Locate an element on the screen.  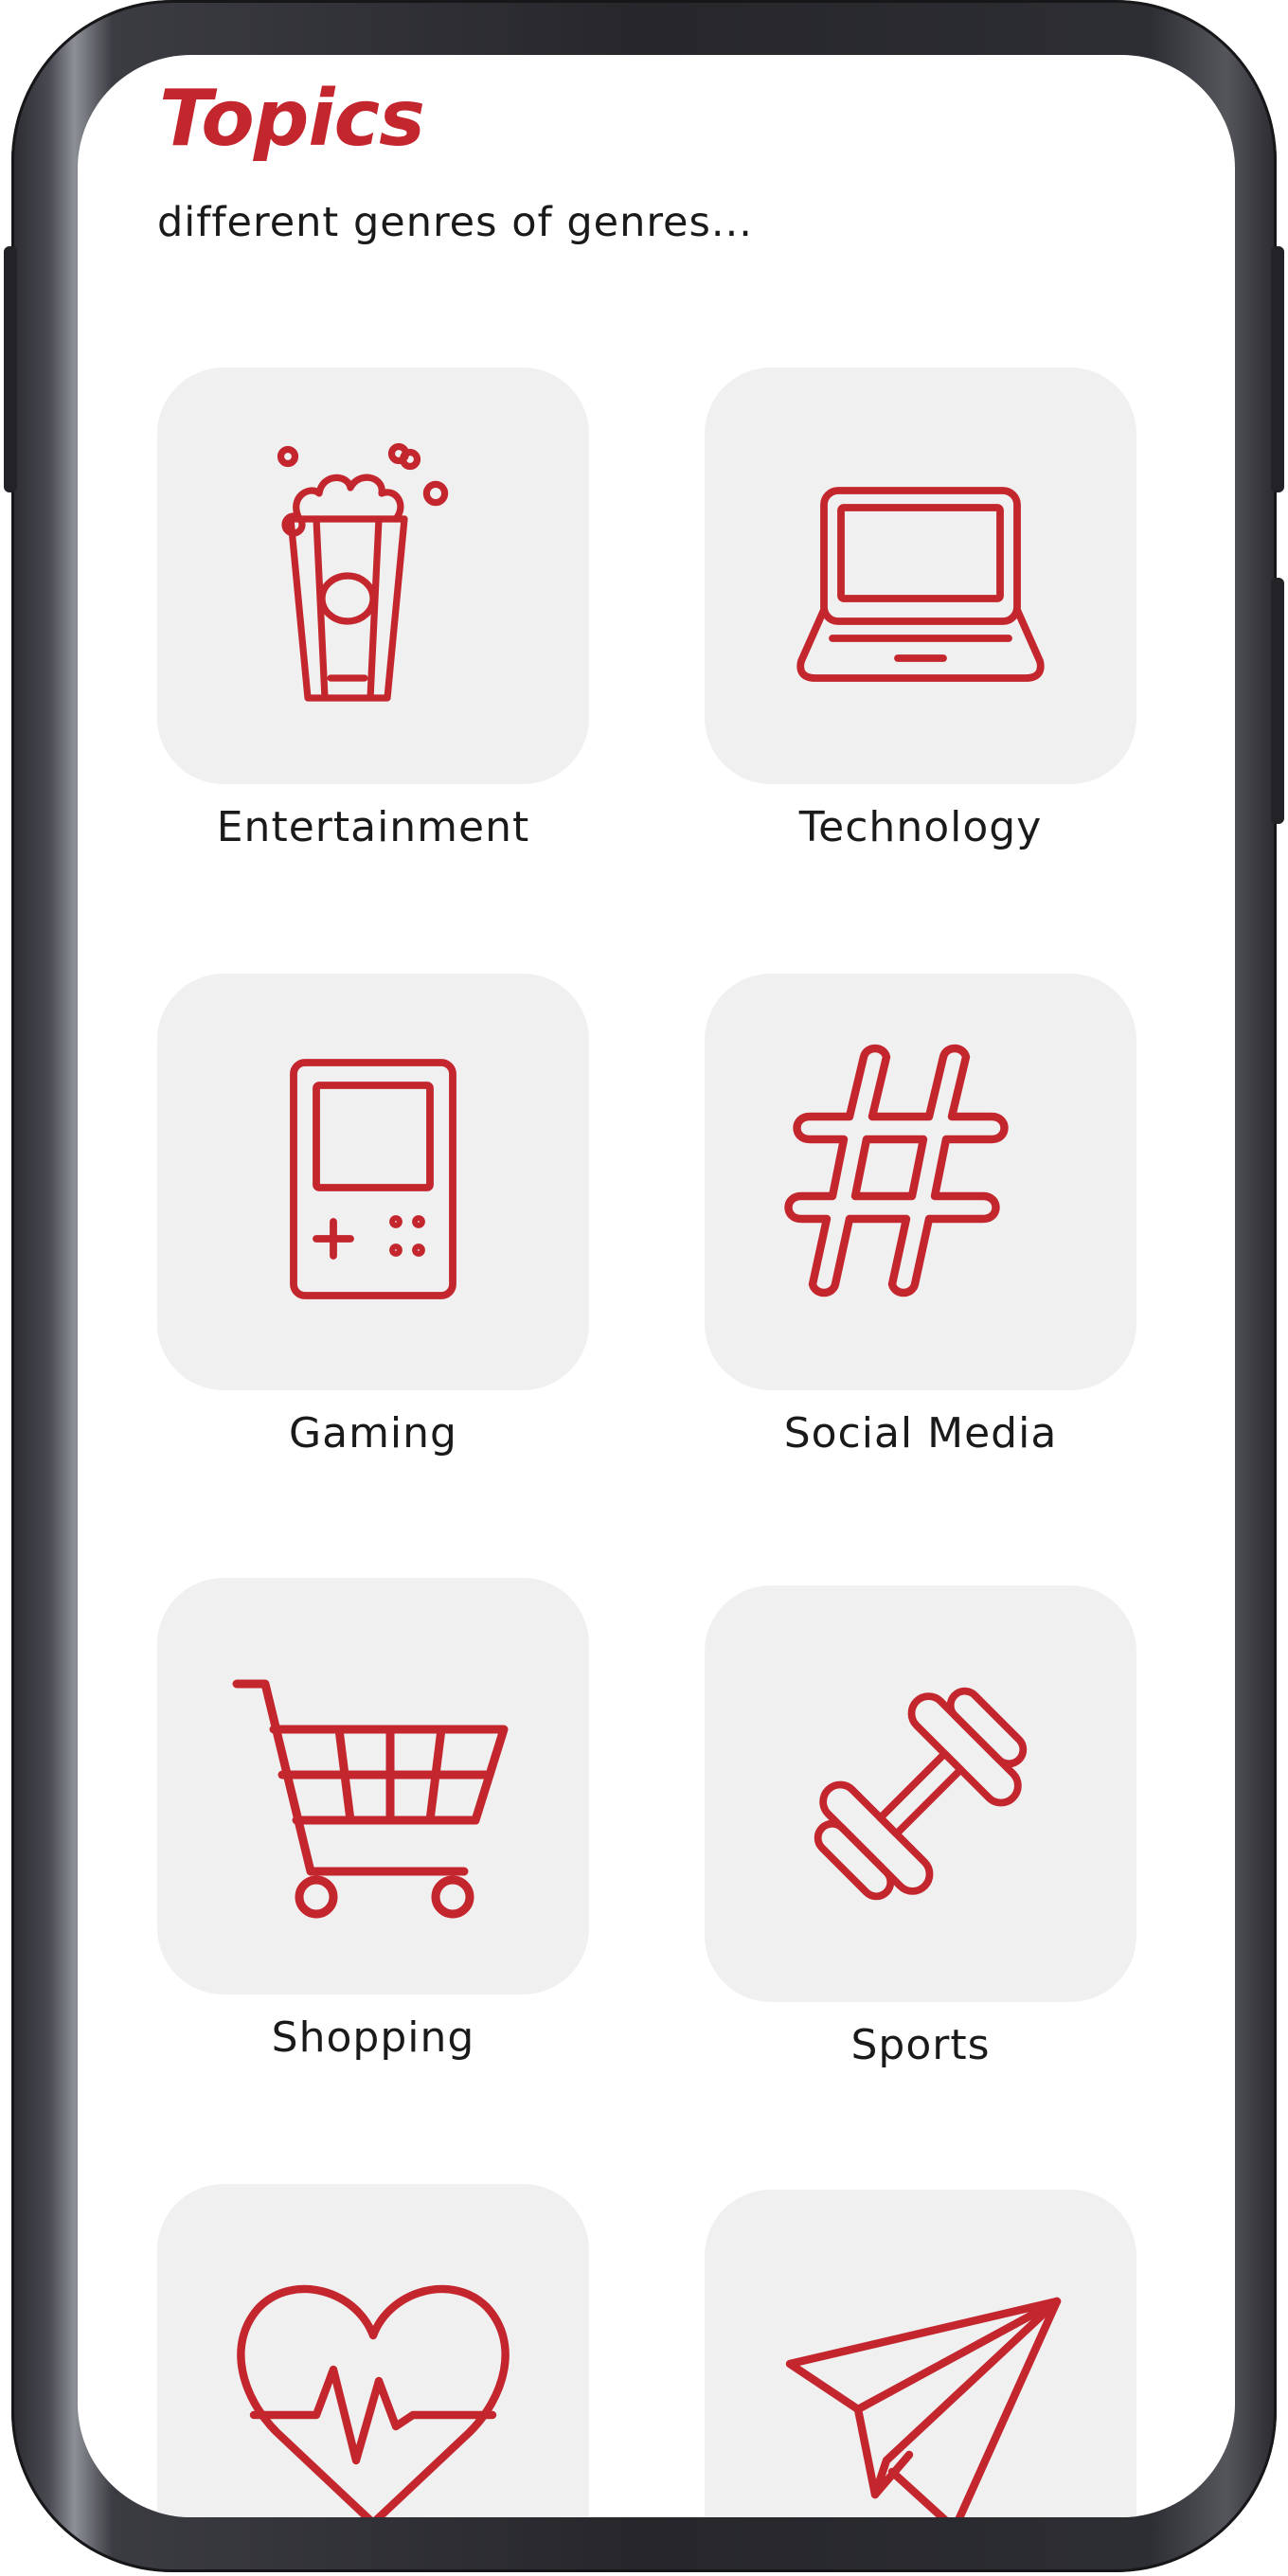
topic-label-gaming: Gaming is located at coordinates (373, 1433).